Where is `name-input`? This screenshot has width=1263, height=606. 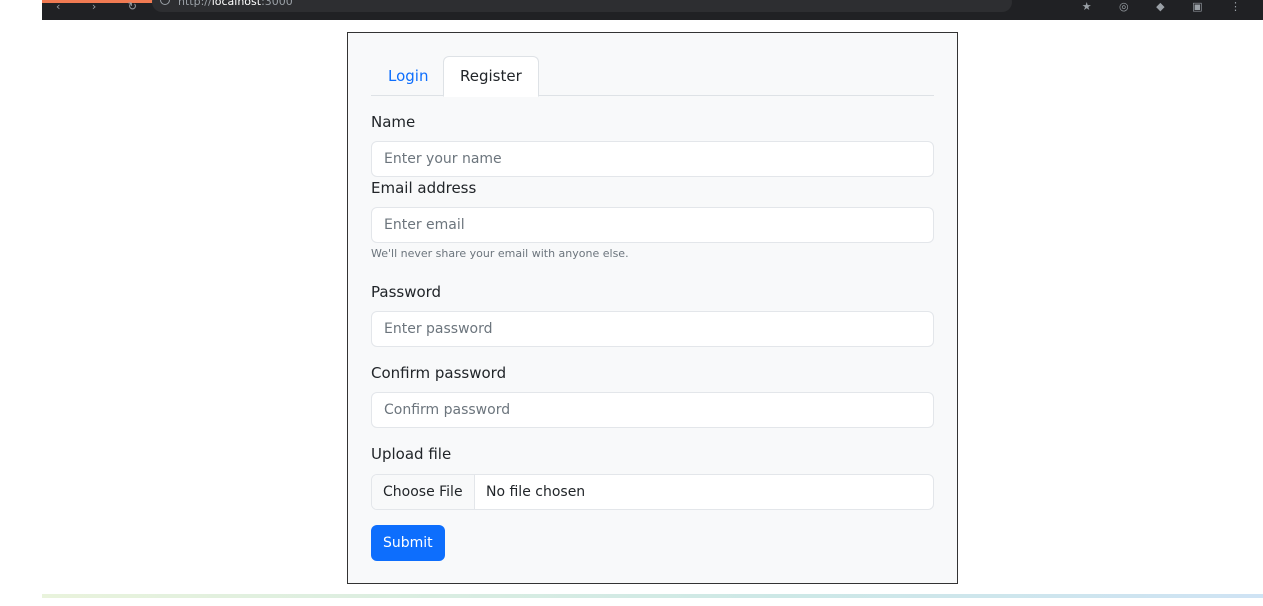
name-input is located at coordinates (652, 159).